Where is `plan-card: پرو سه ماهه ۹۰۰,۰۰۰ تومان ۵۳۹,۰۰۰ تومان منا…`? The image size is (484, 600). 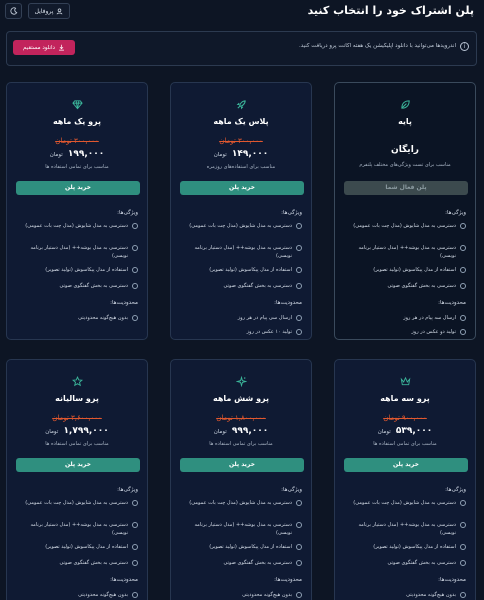 plan-card: پرو سه ماهه ۹۰۰,۰۰۰ تومان ۵۳۹,۰۰۰ تومان منا… is located at coordinates (405, 479).